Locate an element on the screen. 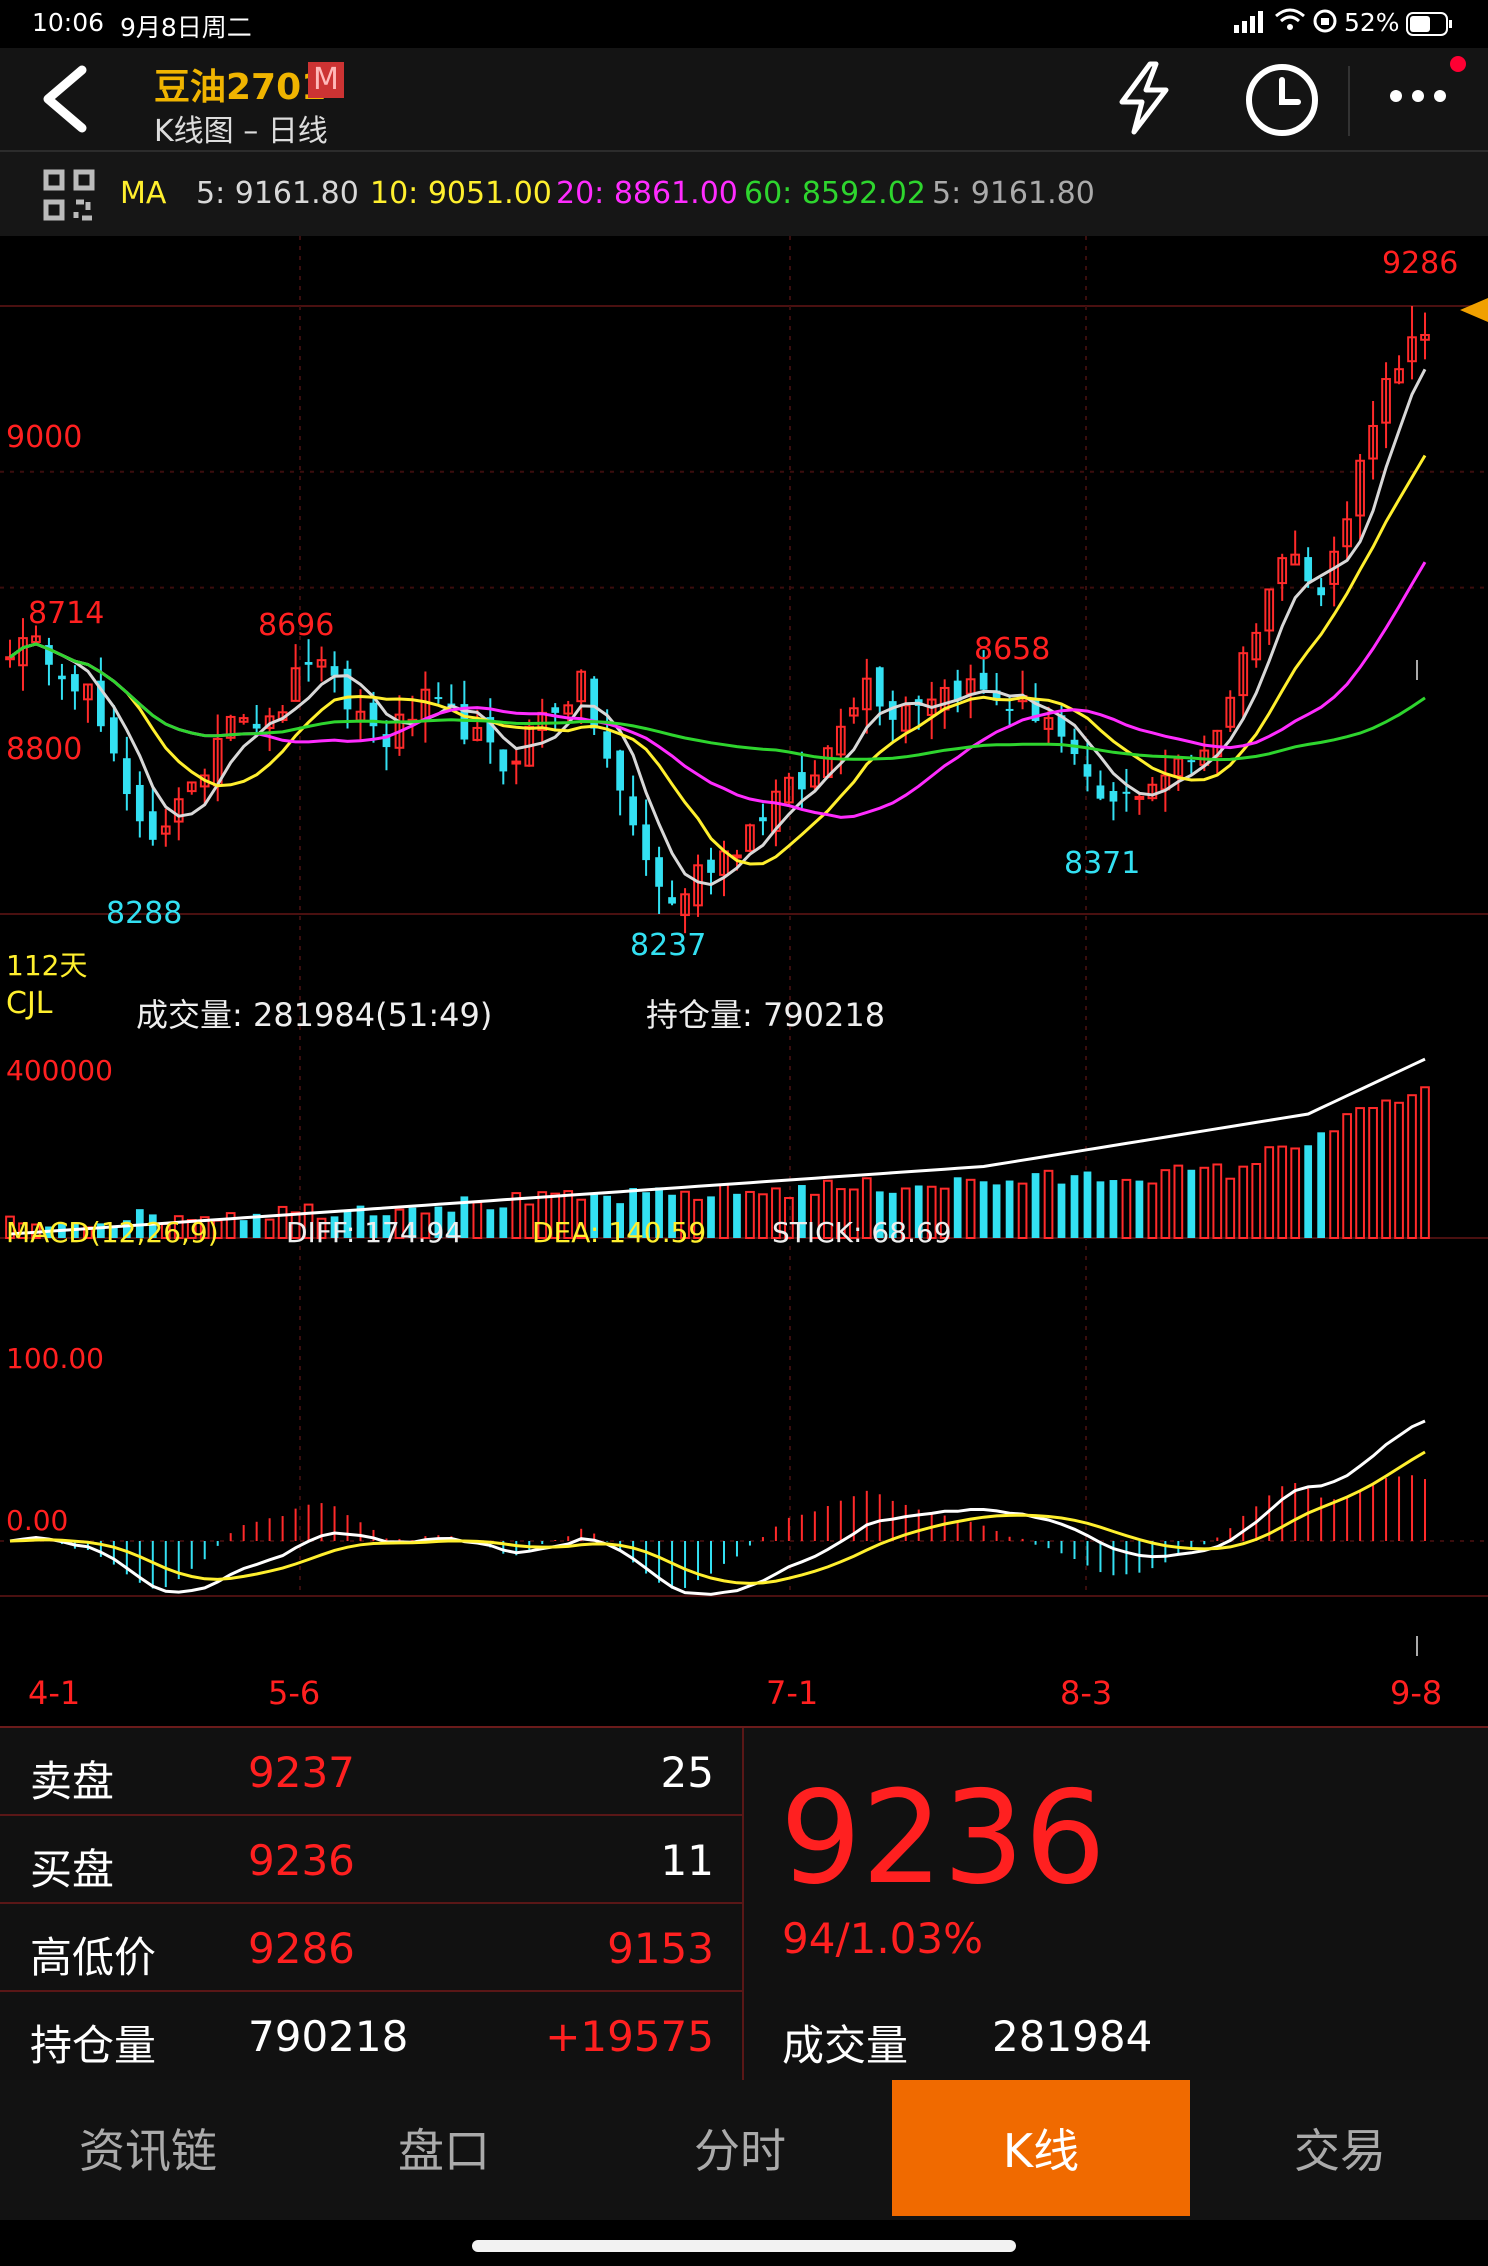  clock-icon is located at coordinates (1282, 102).